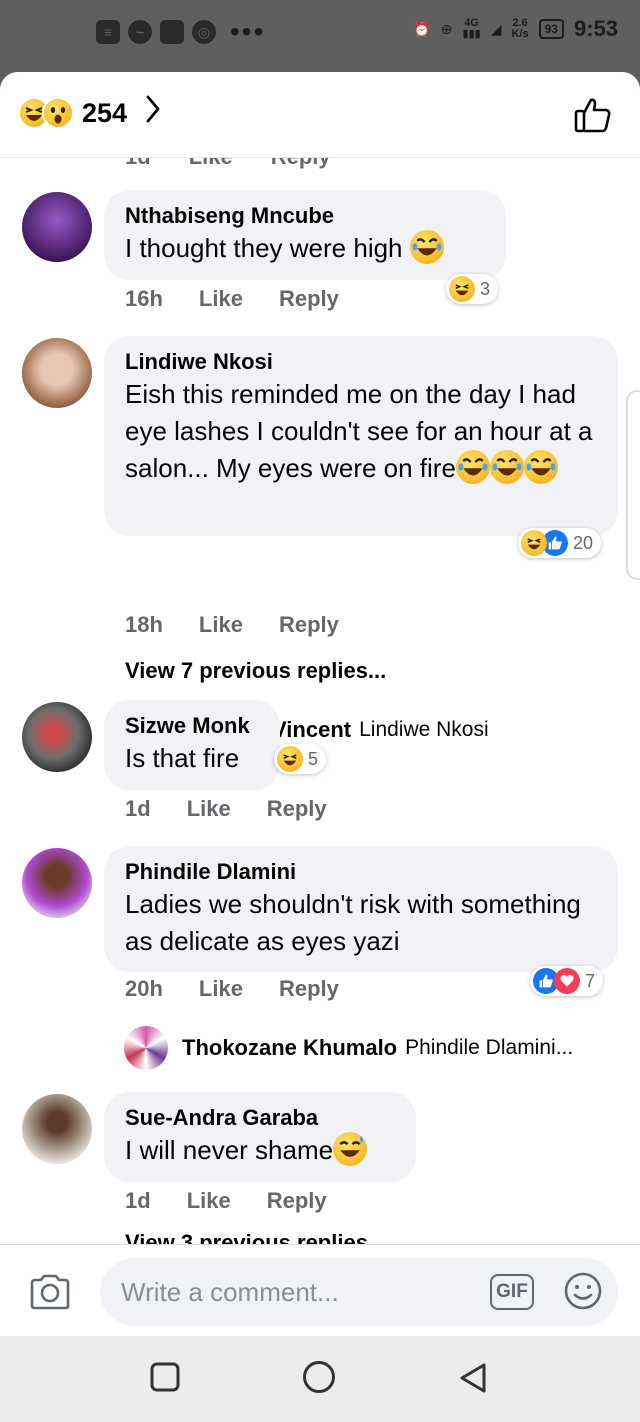  I want to click on scroll-indicator, so click(633, 485).